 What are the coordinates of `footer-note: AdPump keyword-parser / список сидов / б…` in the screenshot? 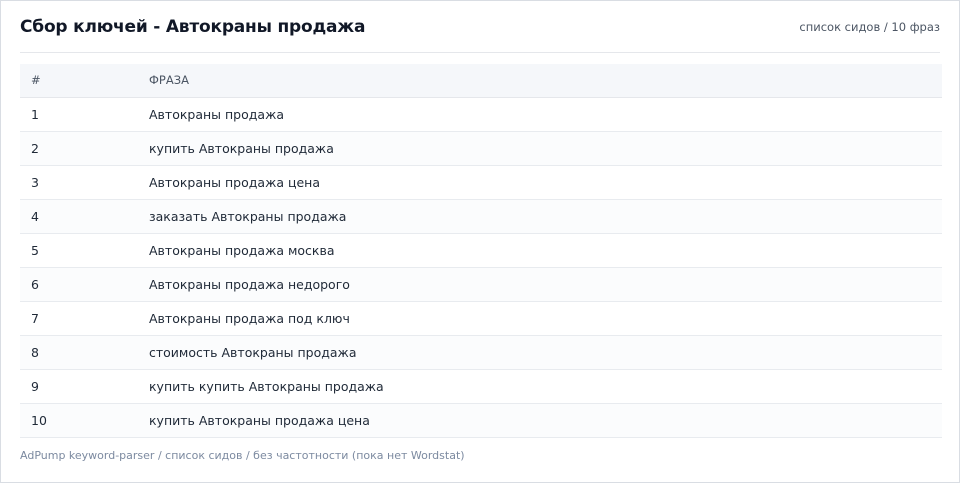 It's located at (242, 455).